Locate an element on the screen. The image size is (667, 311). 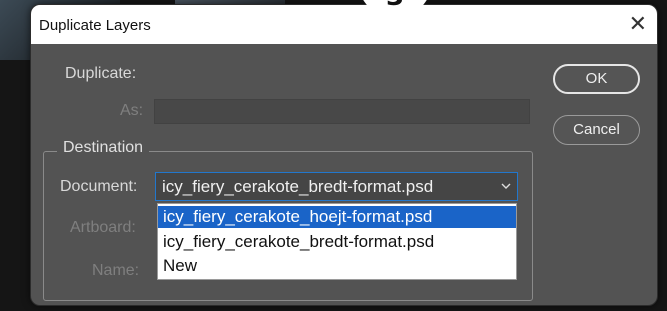
dropdown-option-bredt: icy_fiery_cerakote_bredt-format.psd is located at coordinates (337, 242).